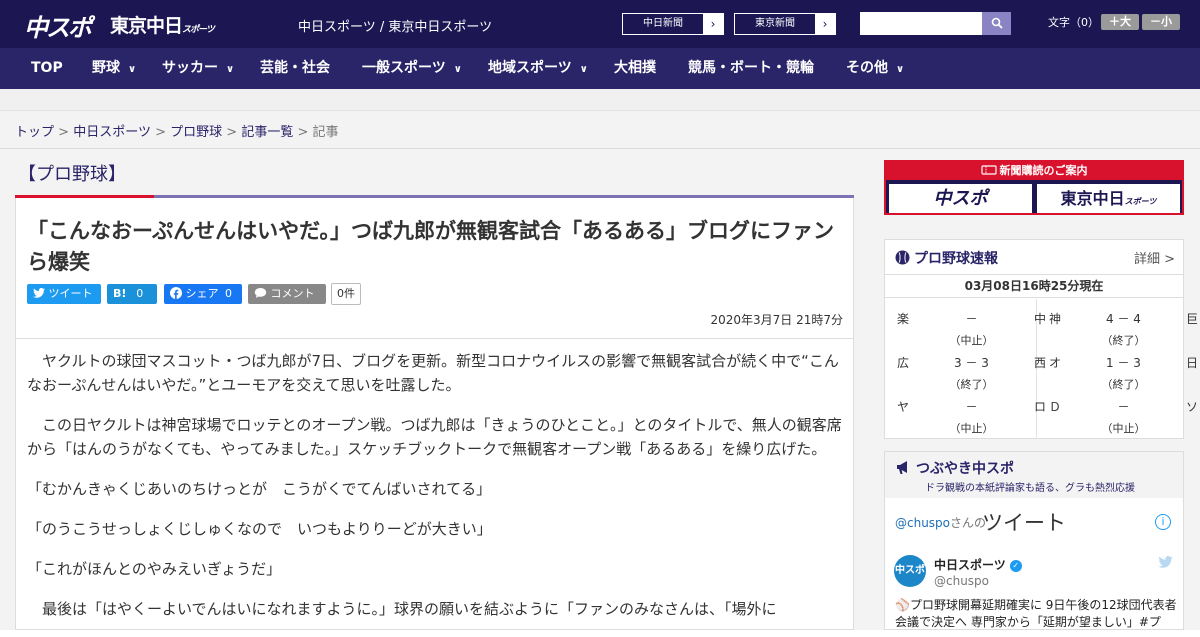 This screenshot has width=1200, height=637. Describe the element at coordinates (112, 132) in the screenshot. I see `breadcrumb-chunichi-sports: 中日スポーツ` at that location.